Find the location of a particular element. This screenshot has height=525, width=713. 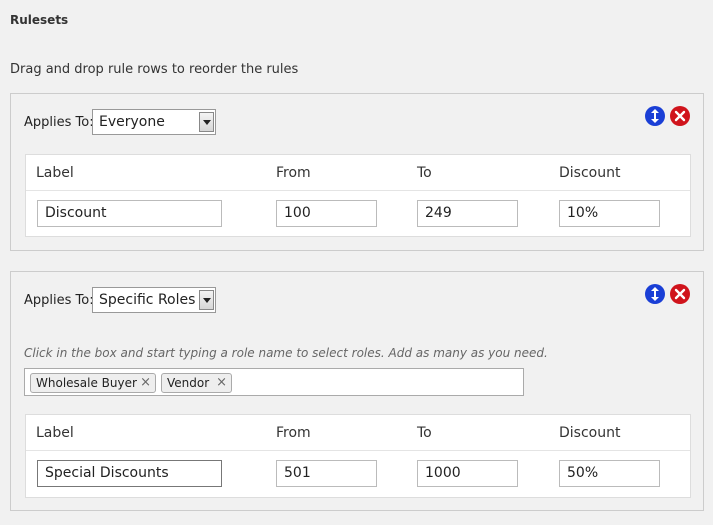

applies-to-select: Specific Roles is located at coordinates (154, 300).